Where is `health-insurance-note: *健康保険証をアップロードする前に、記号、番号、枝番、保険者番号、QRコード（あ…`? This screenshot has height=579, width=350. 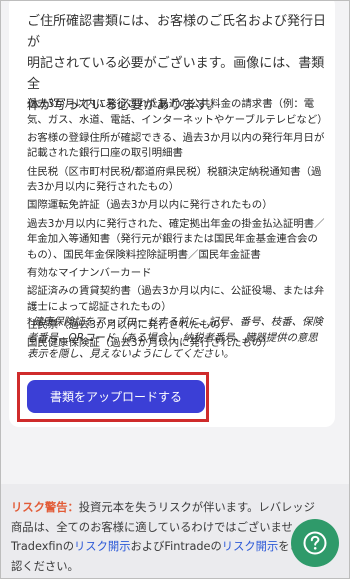 health-insurance-note: *健康保険証をアップロードする前に、記号、番号、枝番、保険者番号、QRコード（あ… is located at coordinates (175, 338).